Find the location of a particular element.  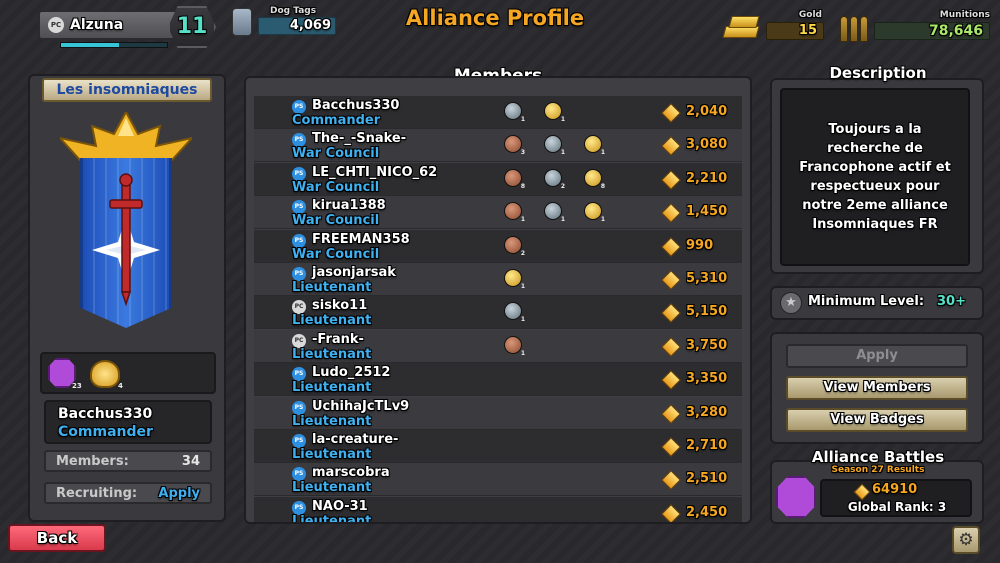

gold-counter: Gold 15 is located at coordinates (774, 27).